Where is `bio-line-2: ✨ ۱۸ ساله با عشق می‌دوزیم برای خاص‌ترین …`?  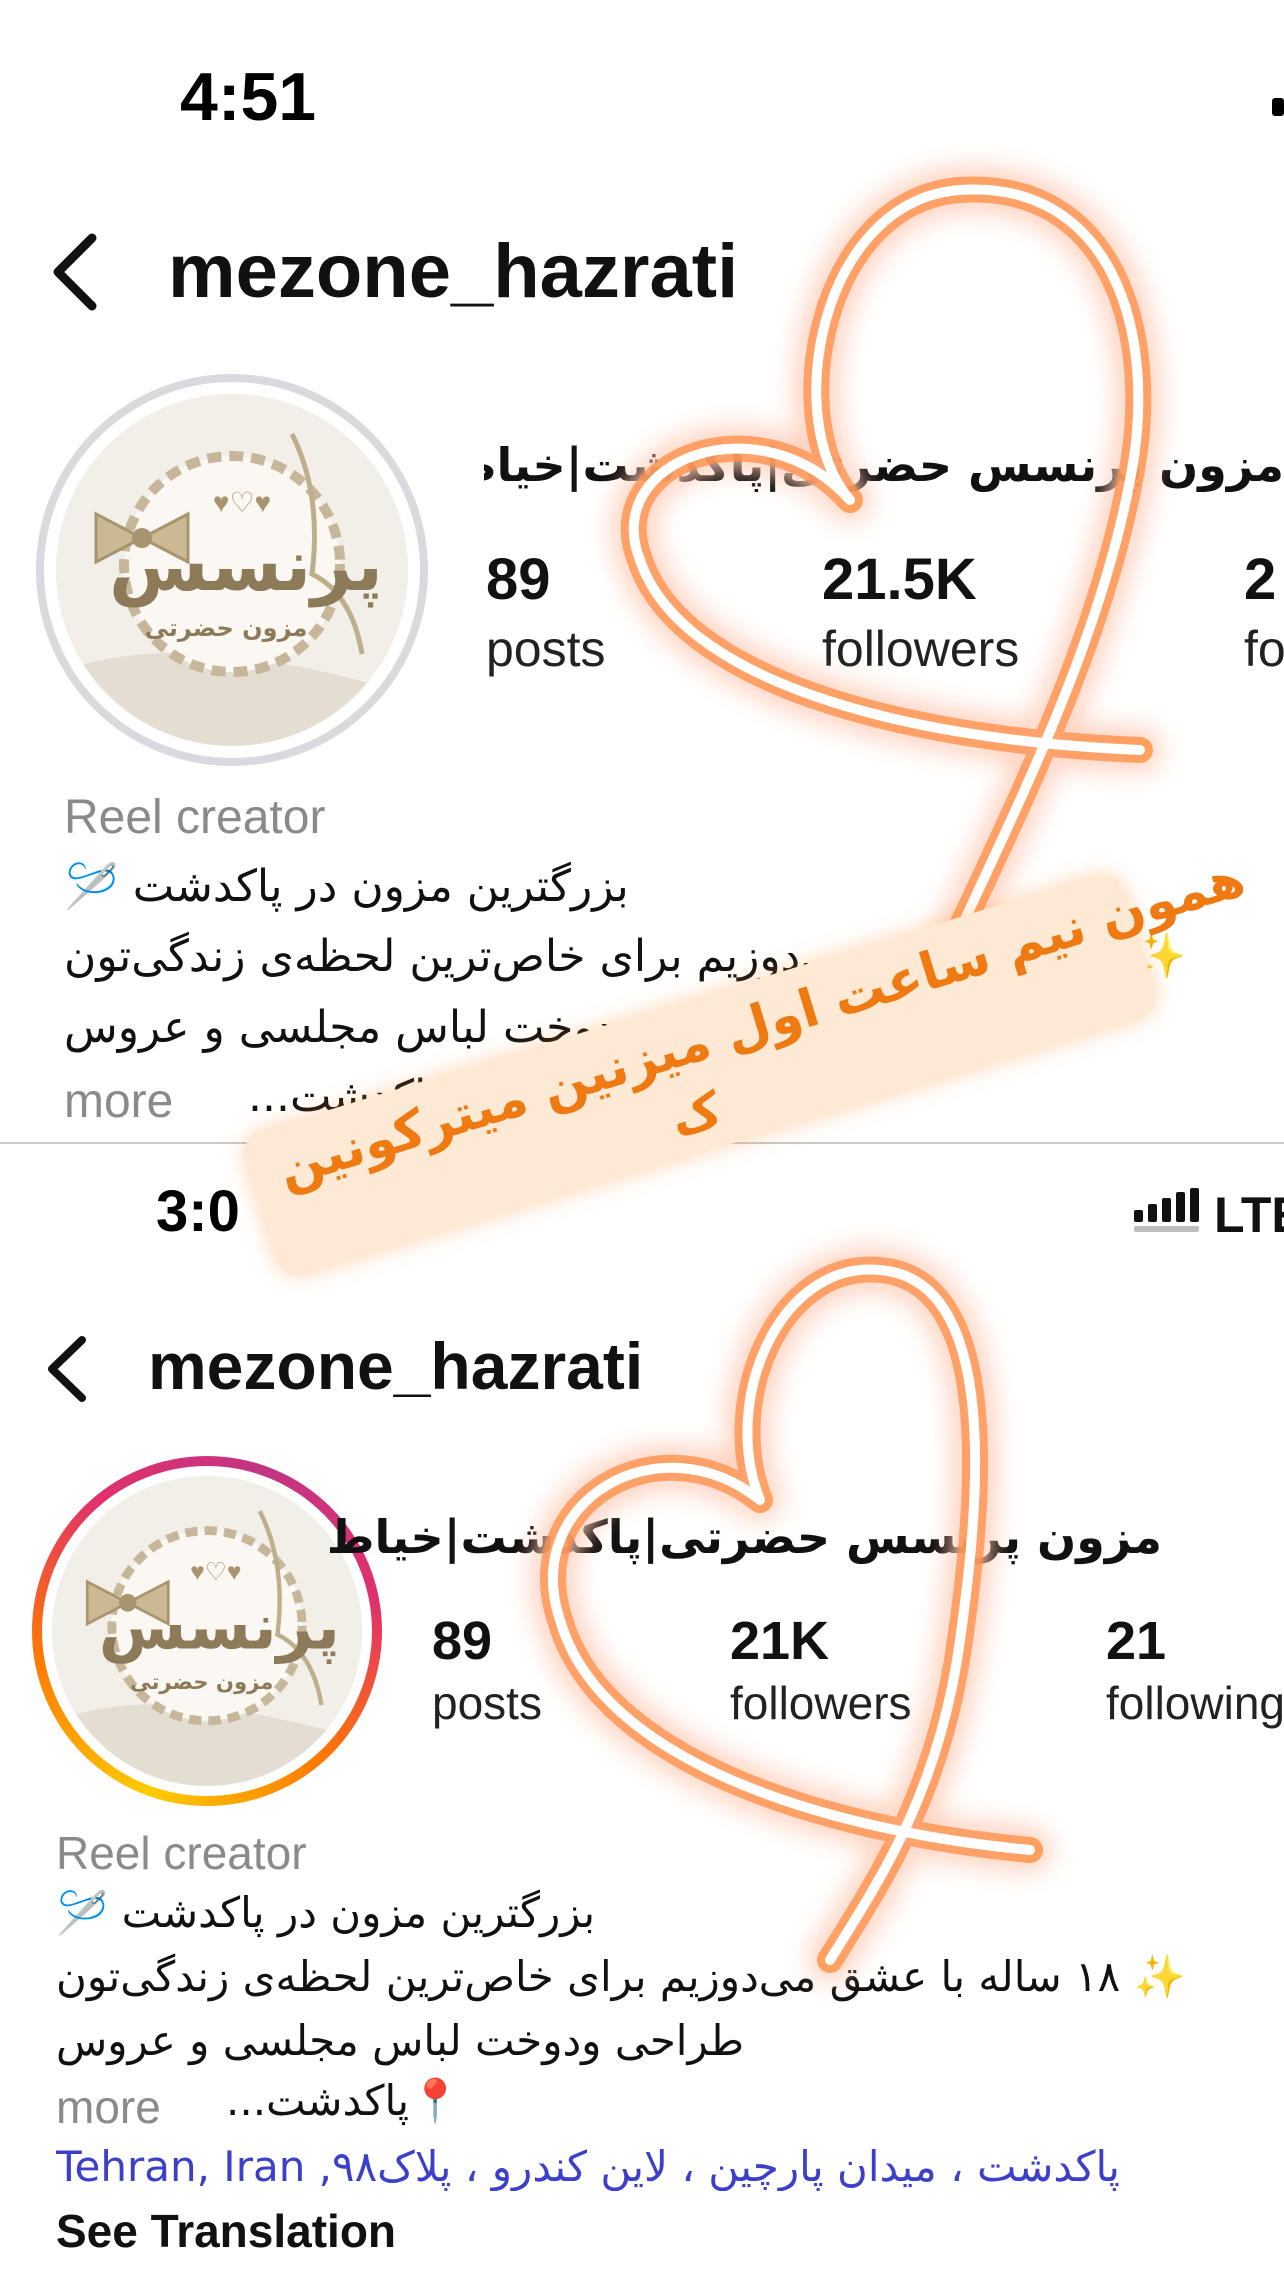 bio-line-2: ✨ ۱۸ ساله با عشق می‌دوزیم برای خاص‌ترین … is located at coordinates (621, 1976).